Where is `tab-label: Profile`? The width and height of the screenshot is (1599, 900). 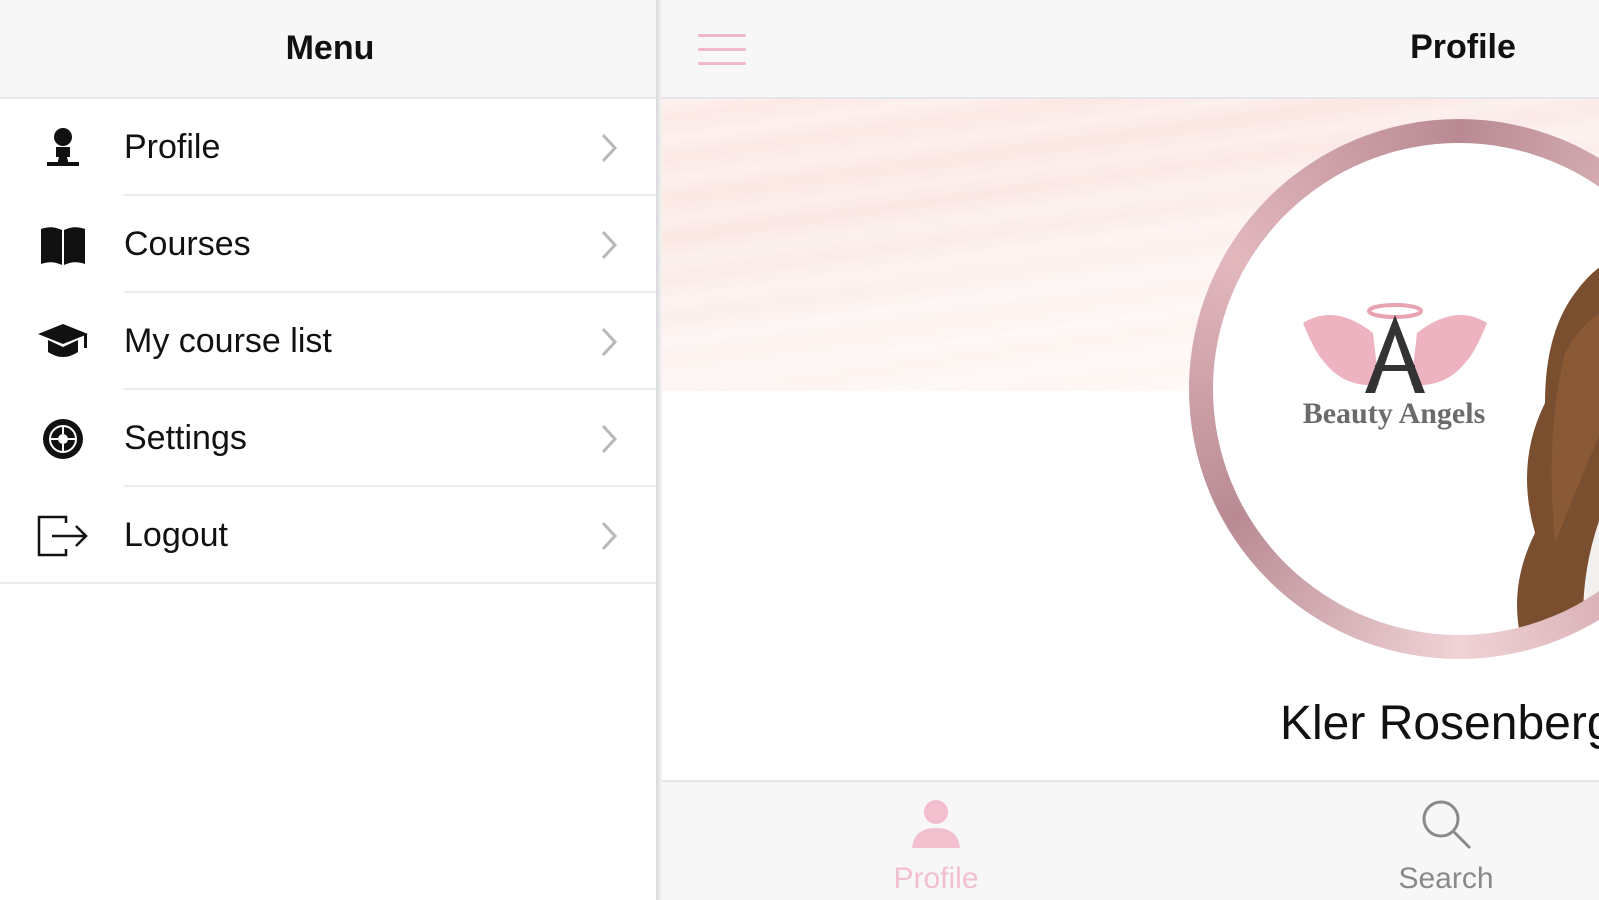
tab-label: Profile is located at coordinates (936, 878).